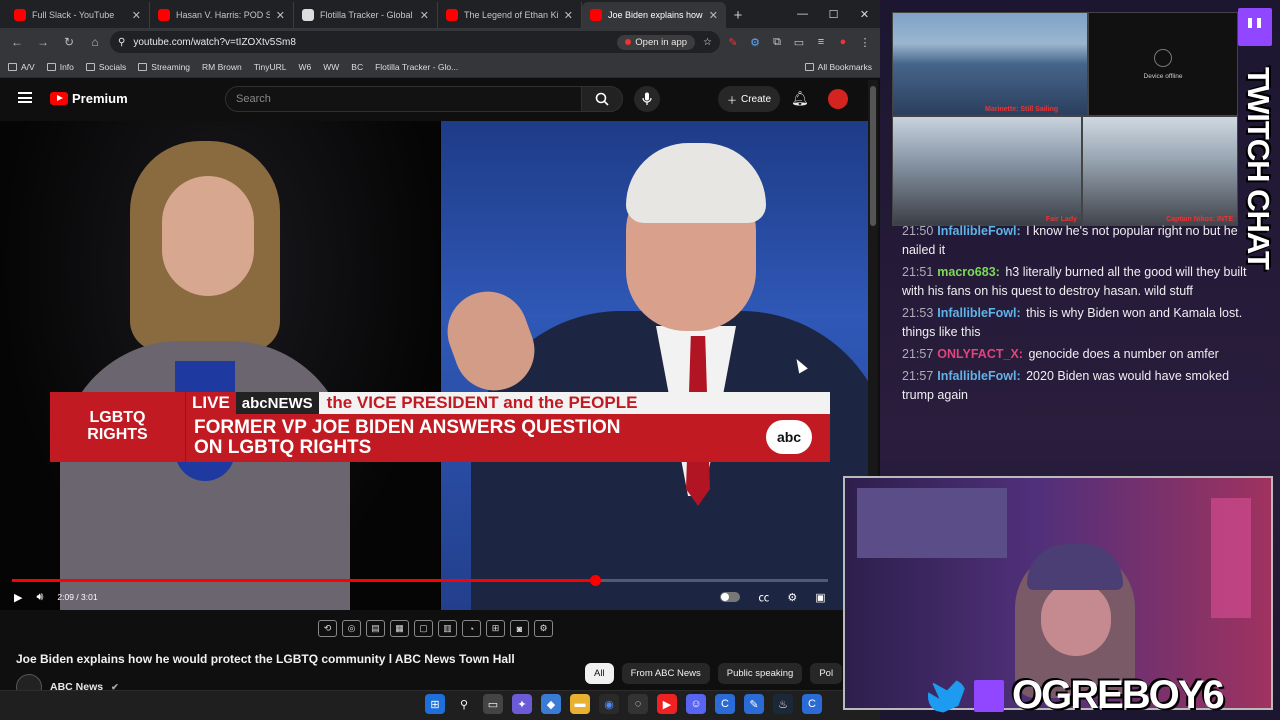  I want to click on bookmark-star-icon: ☆, so click(707, 42).